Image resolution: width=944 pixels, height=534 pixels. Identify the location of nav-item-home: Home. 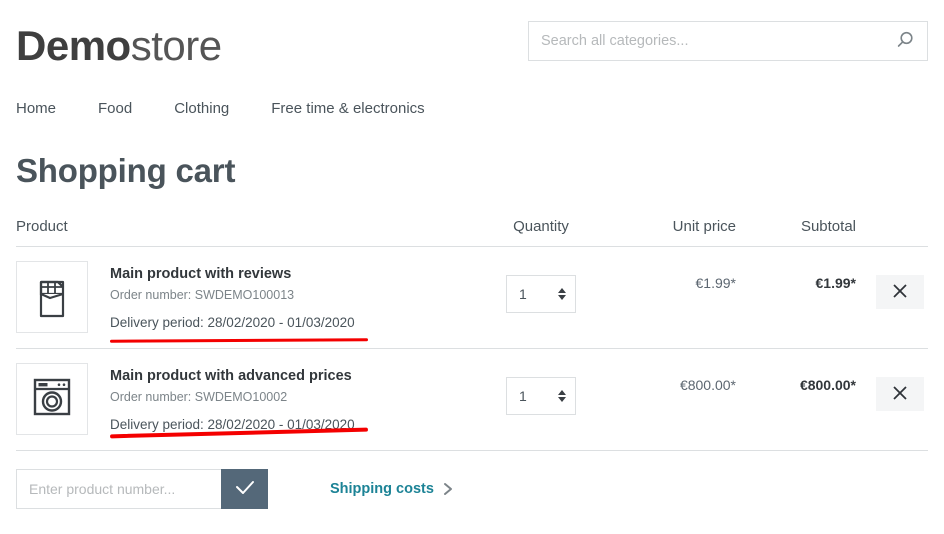
(36, 108).